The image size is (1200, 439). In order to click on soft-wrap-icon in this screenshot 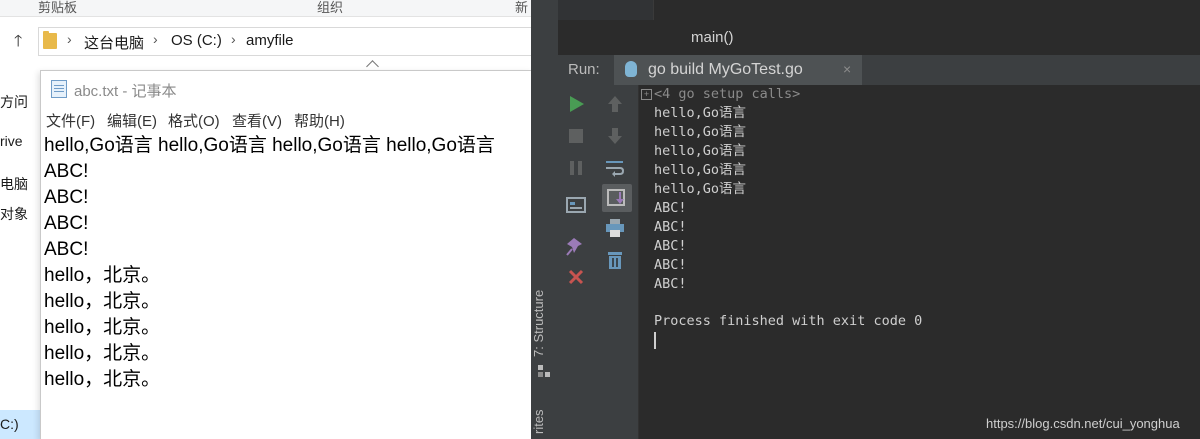, I will do `click(615, 168)`.